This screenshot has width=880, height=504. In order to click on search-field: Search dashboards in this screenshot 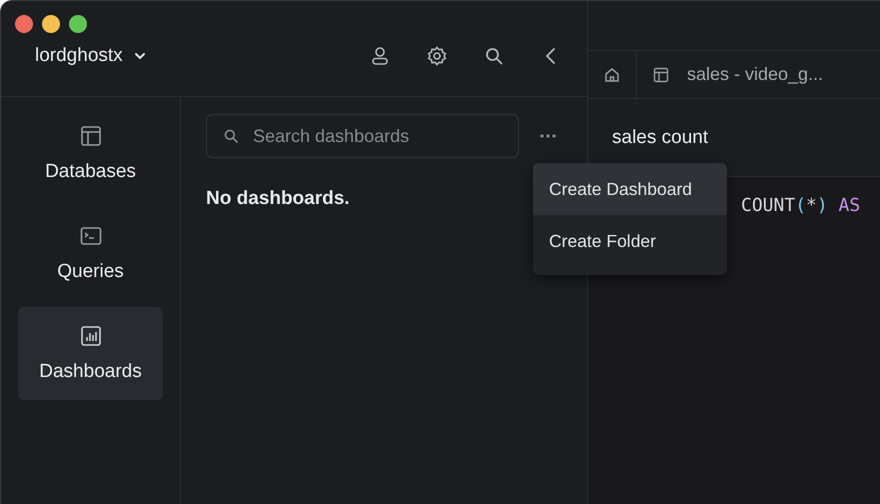, I will do `click(362, 136)`.